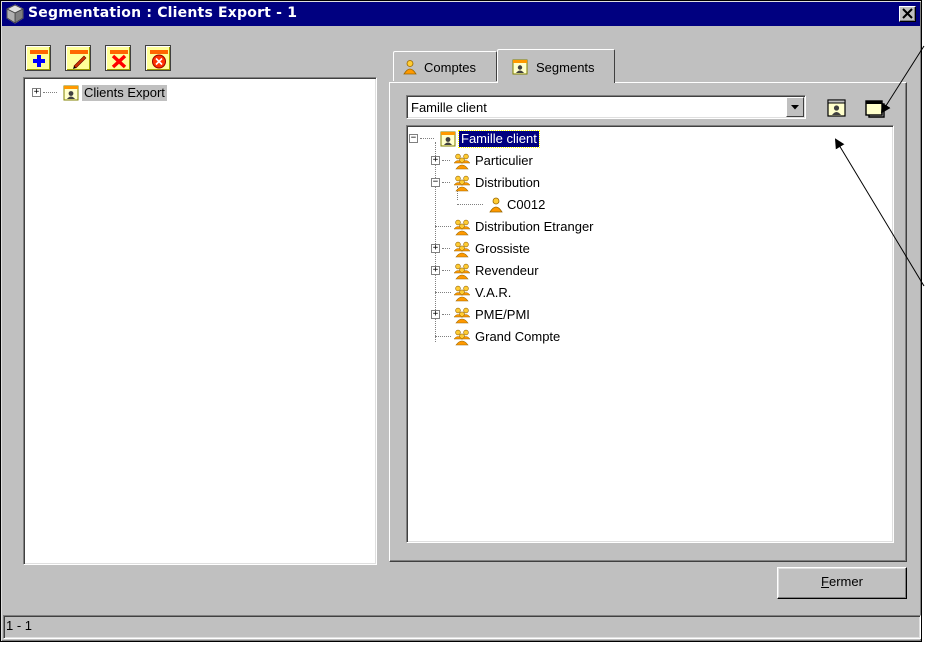 Image resolution: width=926 pixels, height=646 pixels. What do you see at coordinates (606, 107) in the screenshot?
I see `famille-select: Famille client` at bounding box center [606, 107].